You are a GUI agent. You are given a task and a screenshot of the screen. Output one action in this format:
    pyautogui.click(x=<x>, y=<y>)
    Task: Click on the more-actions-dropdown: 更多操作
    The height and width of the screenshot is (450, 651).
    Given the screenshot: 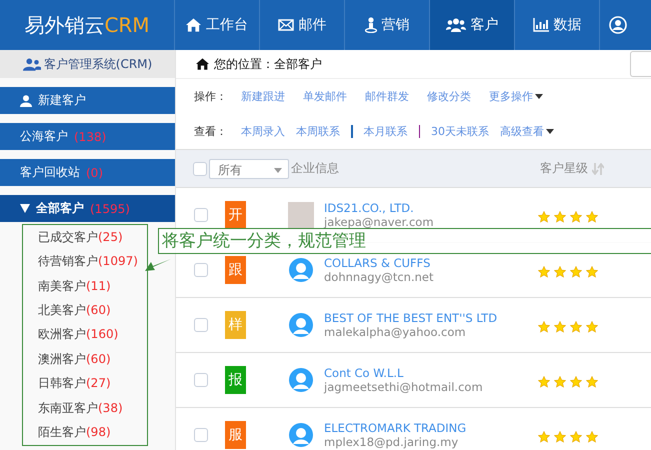 What is the action you would take?
    pyautogui.click(x=516, y=96)
    